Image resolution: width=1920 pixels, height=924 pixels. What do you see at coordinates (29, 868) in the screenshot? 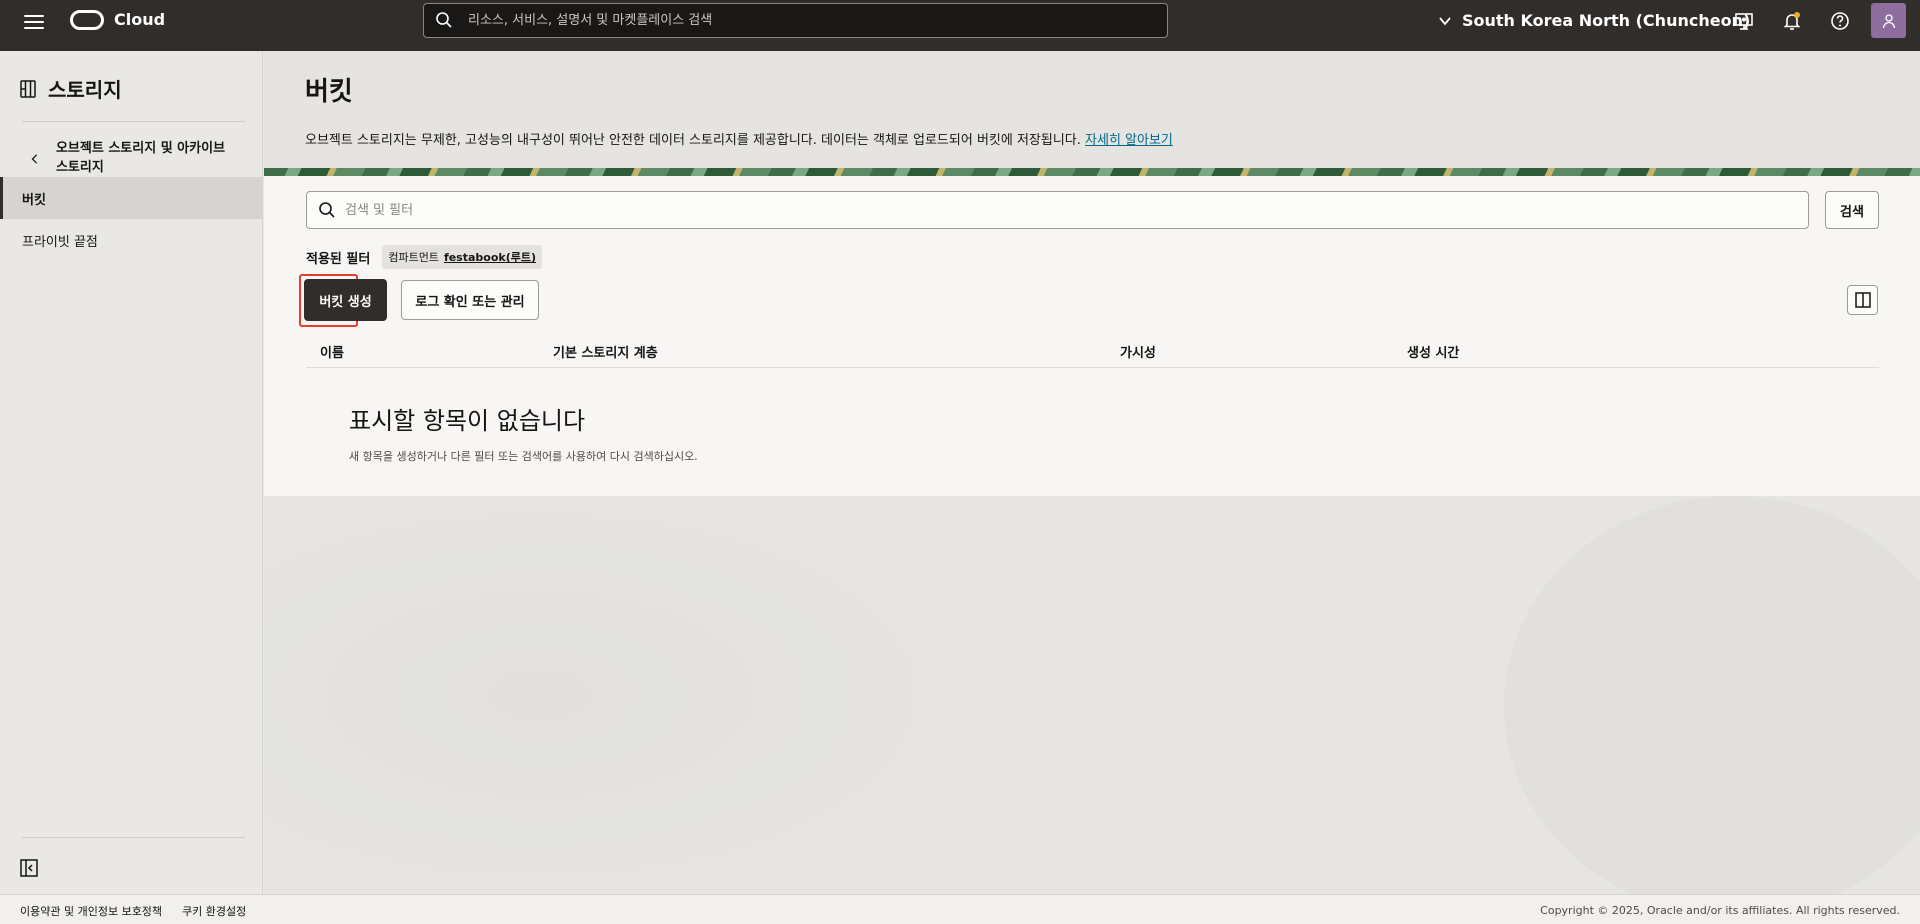
I see `collapse-sidebar-icon` at bounding box center [29, 868].